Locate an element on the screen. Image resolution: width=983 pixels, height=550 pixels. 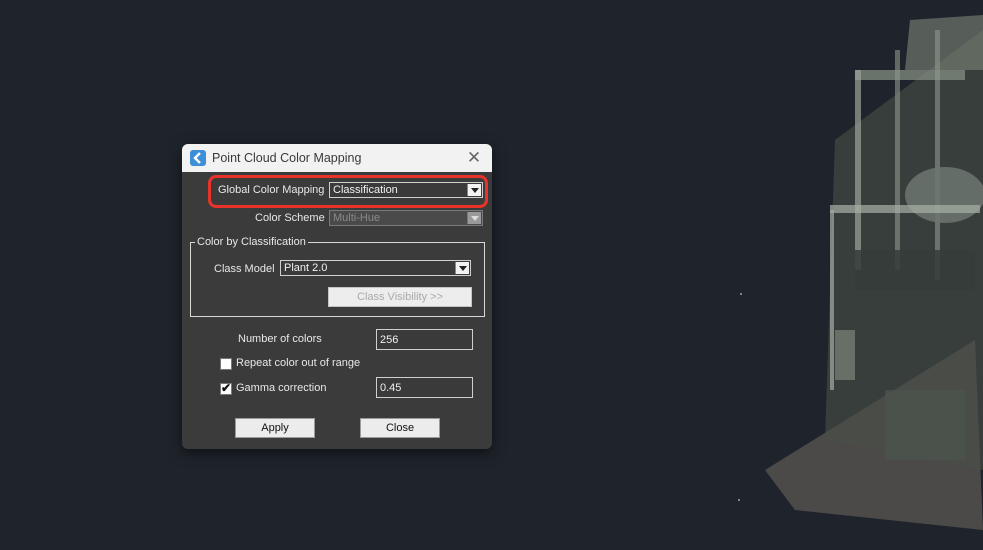
checkmark-icon: ✔ is located at coordinates (226, 388).